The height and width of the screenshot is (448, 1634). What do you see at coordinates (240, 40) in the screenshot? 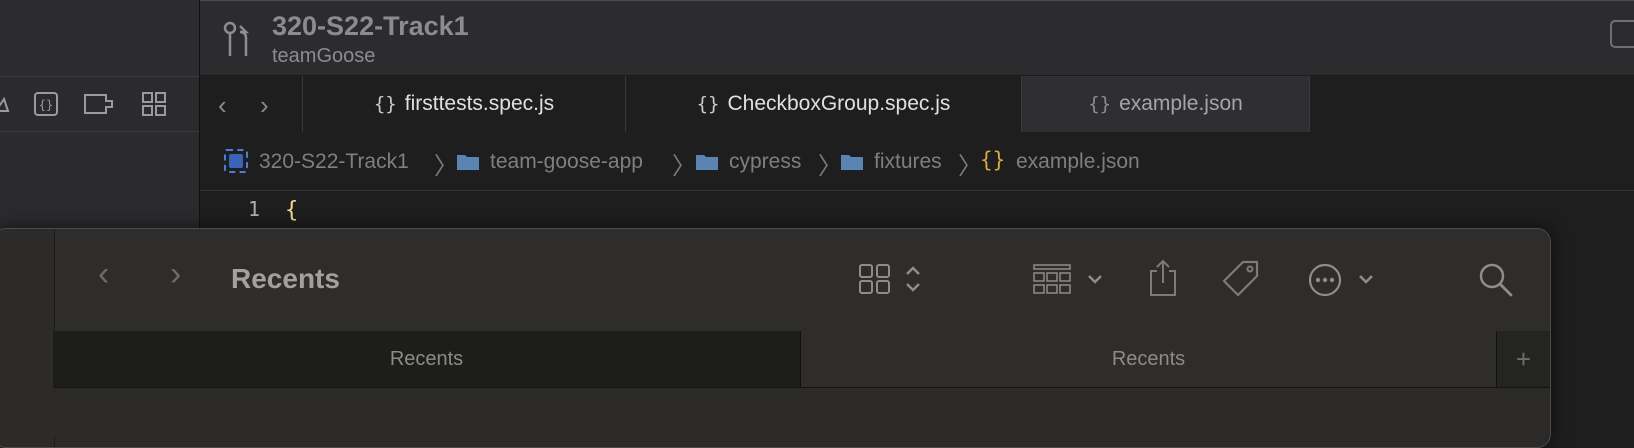
I see `branch-icon` at bounding box center [240, 40].